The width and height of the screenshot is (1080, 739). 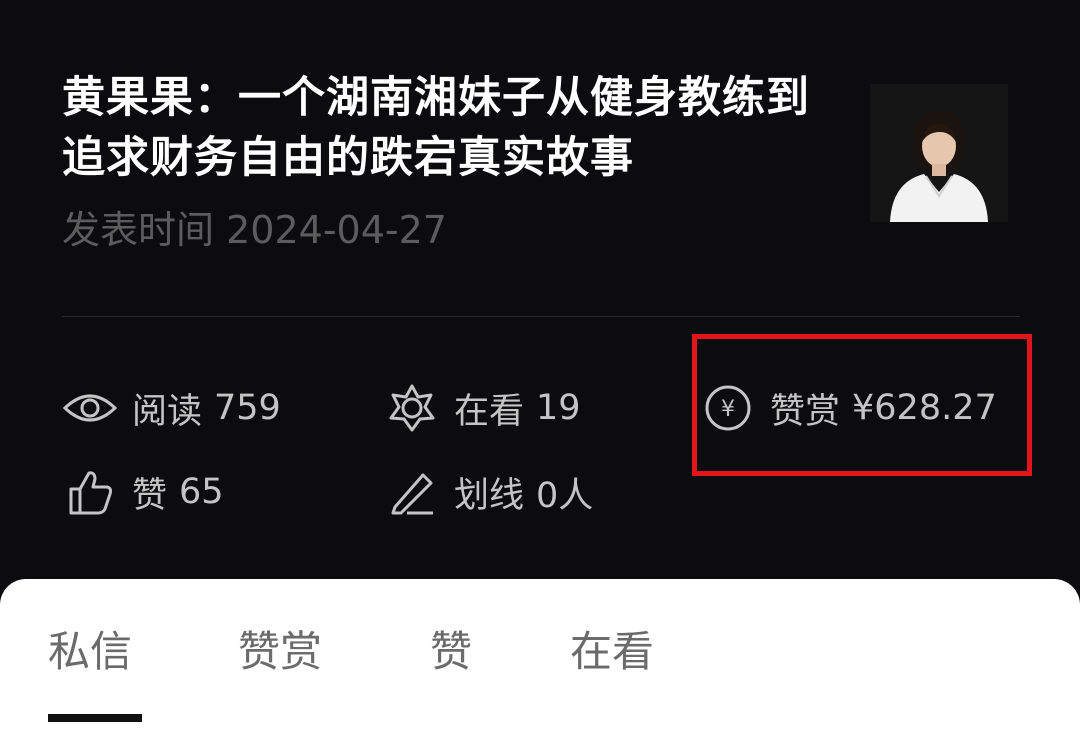 I want to click on publish-date-label: 发表时间, so click(x=138, y=230).